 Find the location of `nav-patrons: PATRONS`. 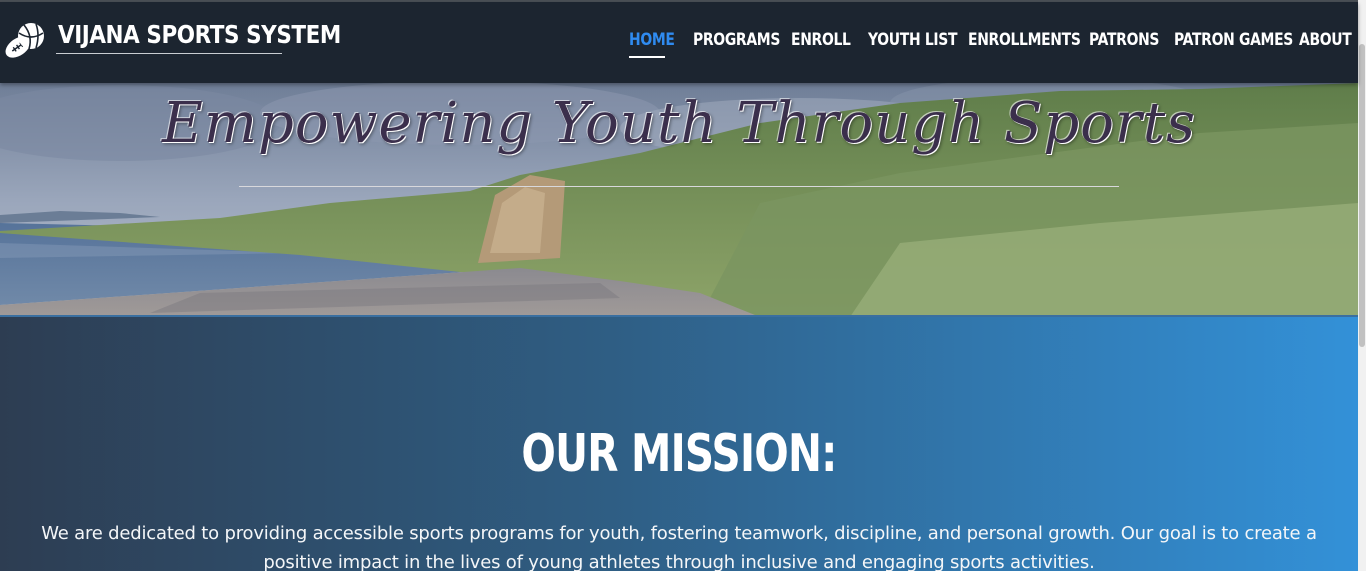

nav-patrons: PATRONS is located at coordinates (1124, 40).